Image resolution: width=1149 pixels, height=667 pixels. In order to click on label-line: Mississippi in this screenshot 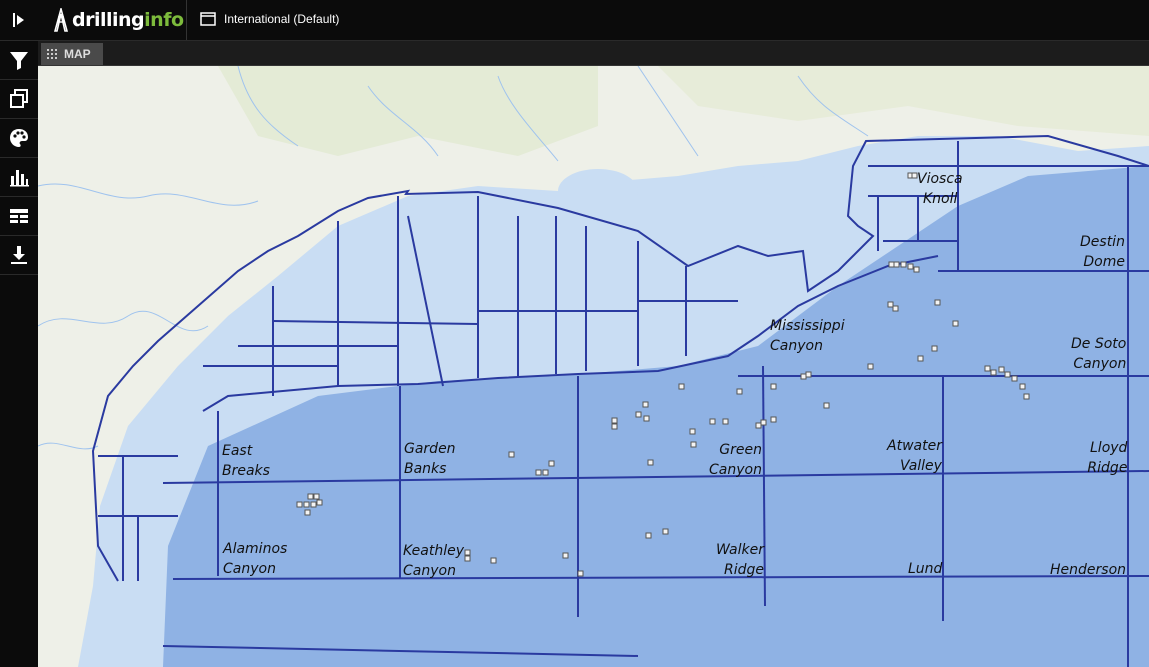, I will do `click(807, 326)`.